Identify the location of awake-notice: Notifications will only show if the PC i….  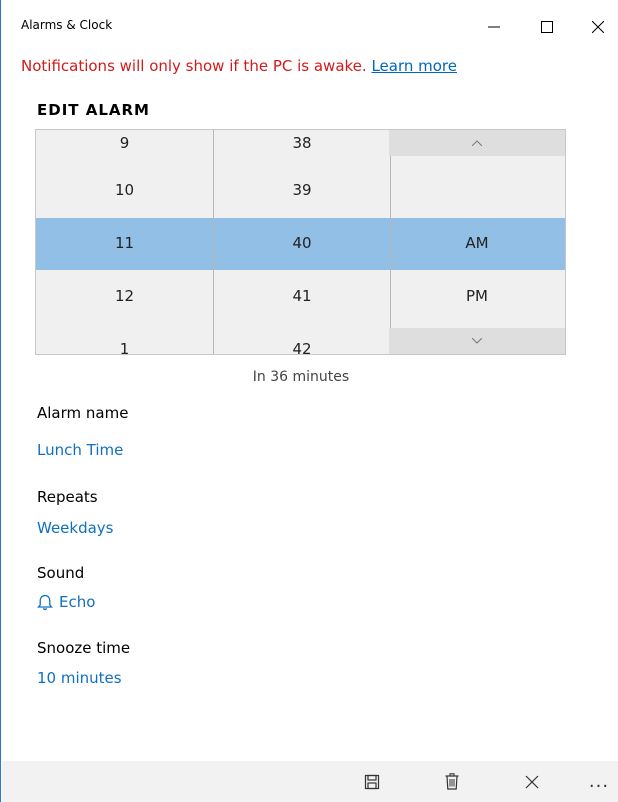
(239, 66).